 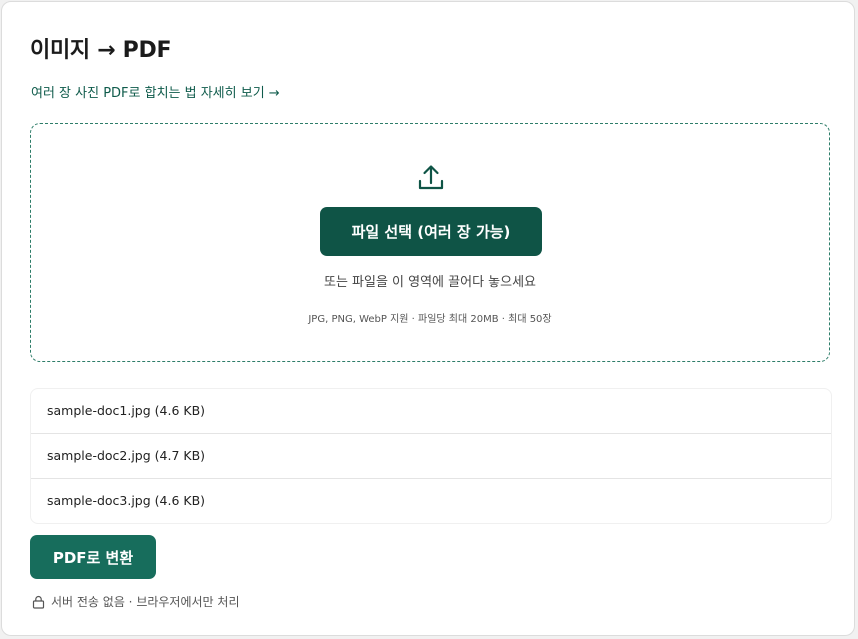 What do you see at coordinates (430, 282) in the screenshot?
I see `drop-hint: 또는 파일을 이 영역에 끌어다 놓으세요` at bounding box center [430, 282].